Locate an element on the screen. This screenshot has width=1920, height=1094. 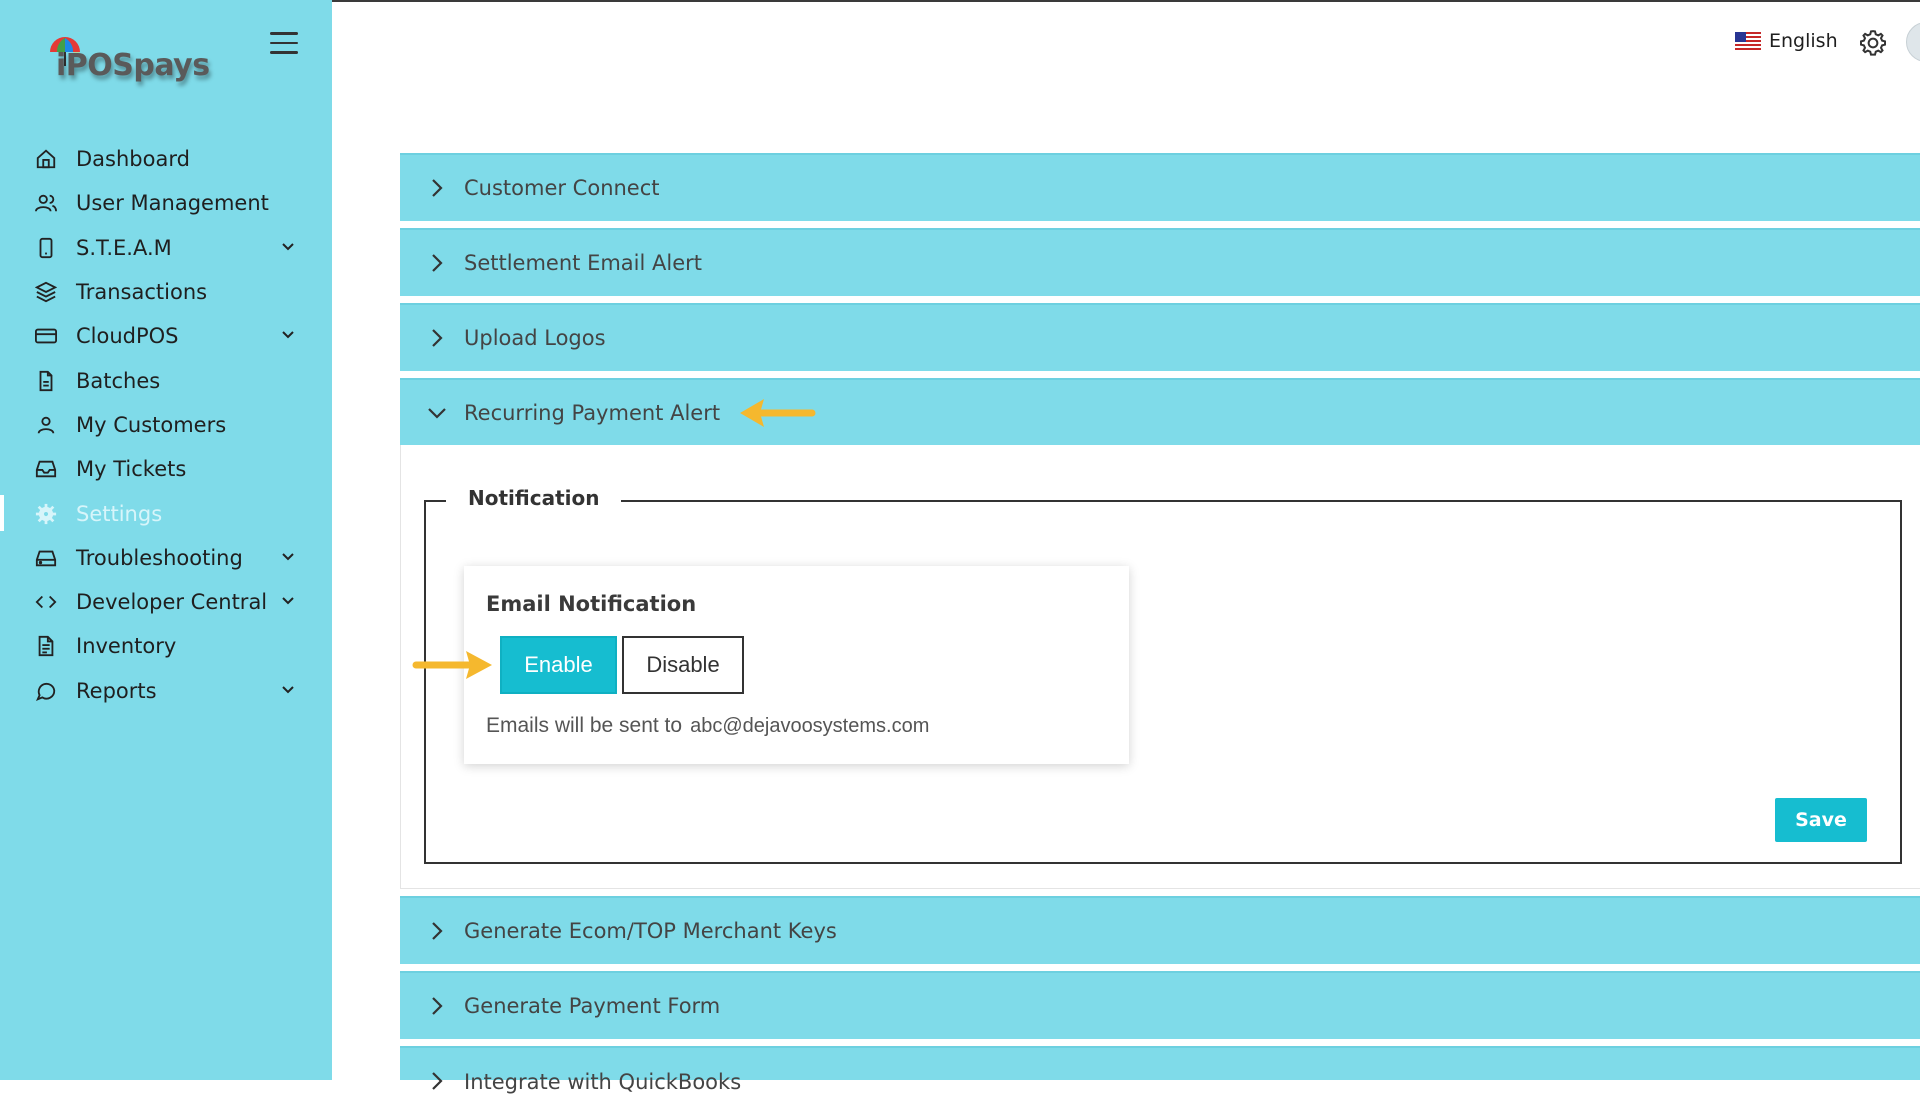
us-flag-icon is located at coordinates (1748, 41).